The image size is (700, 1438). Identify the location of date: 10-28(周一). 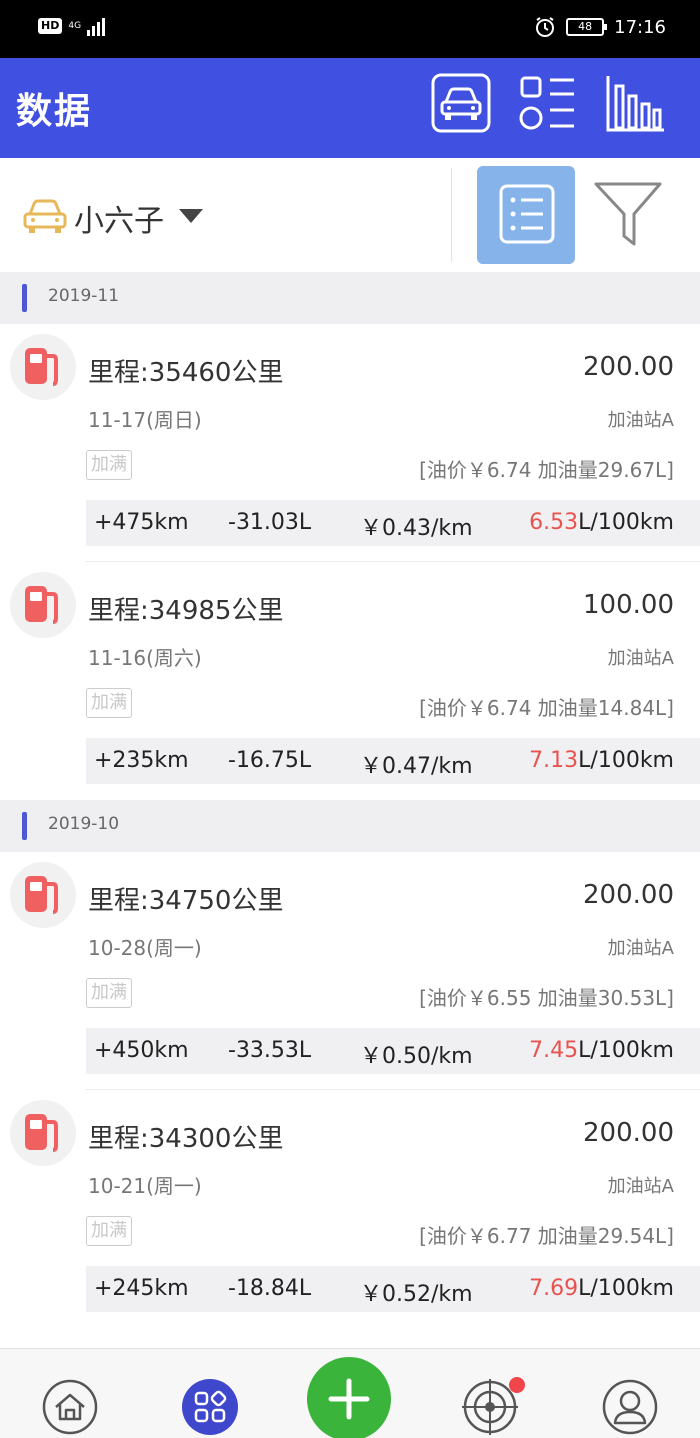
(145, 948).